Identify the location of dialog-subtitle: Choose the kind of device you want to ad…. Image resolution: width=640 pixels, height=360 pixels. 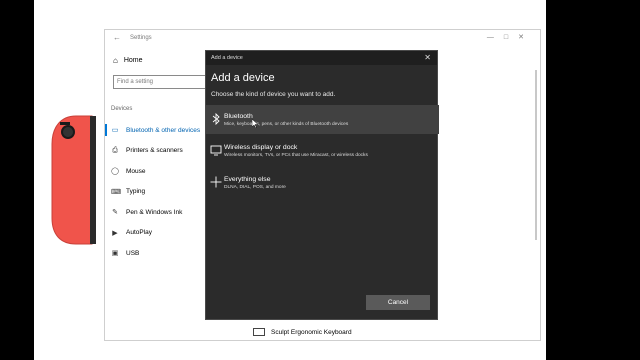
(273, 94).